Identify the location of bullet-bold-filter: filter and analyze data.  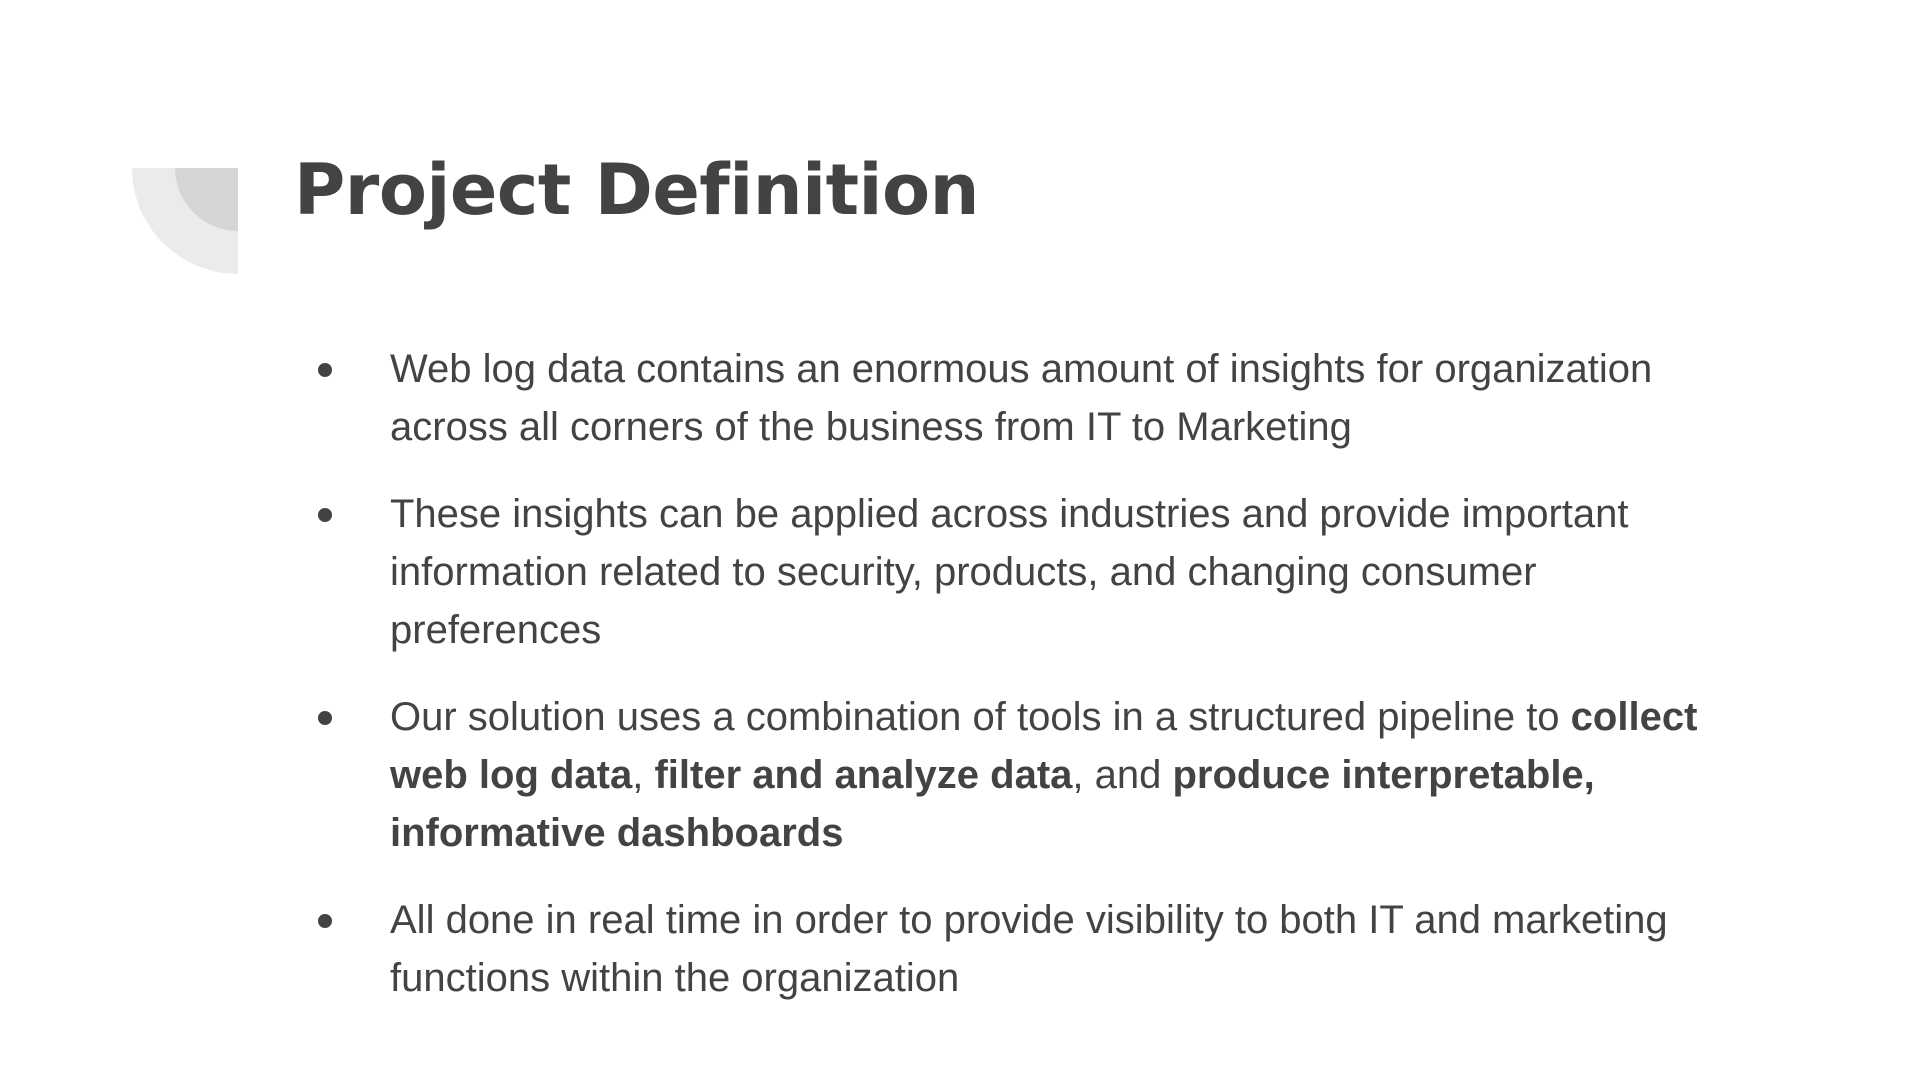
(863, 775).